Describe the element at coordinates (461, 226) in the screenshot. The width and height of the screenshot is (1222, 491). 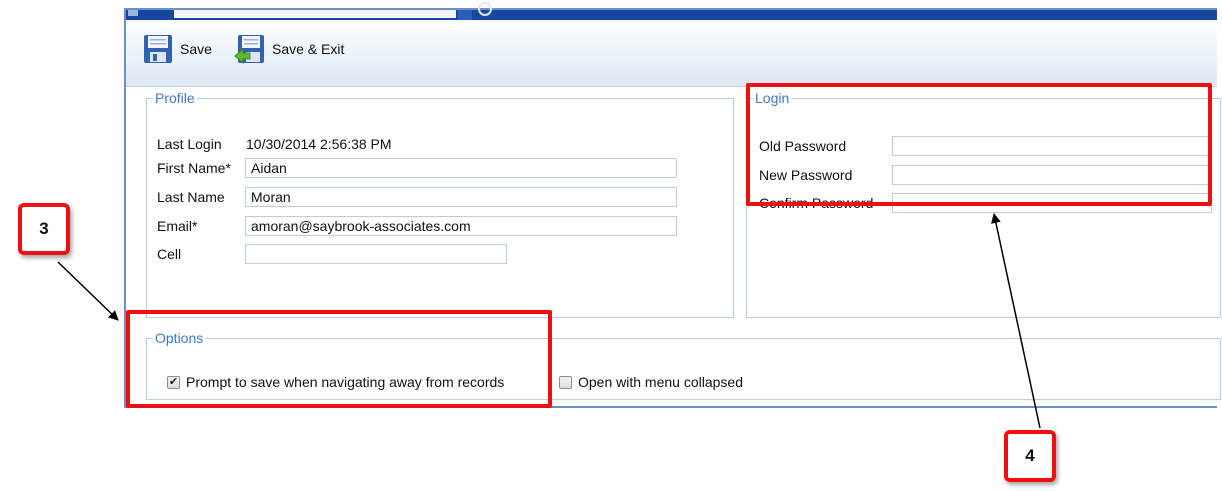
I see `email-field: amoran@saybrook-associates.com` at that location.